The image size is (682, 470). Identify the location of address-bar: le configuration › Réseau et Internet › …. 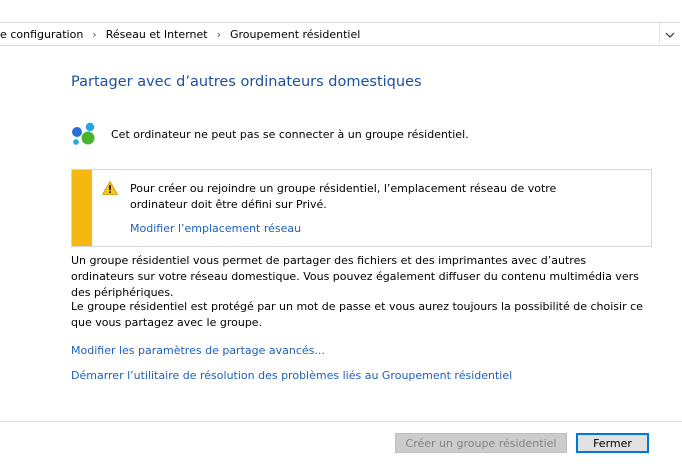
(340, 34).